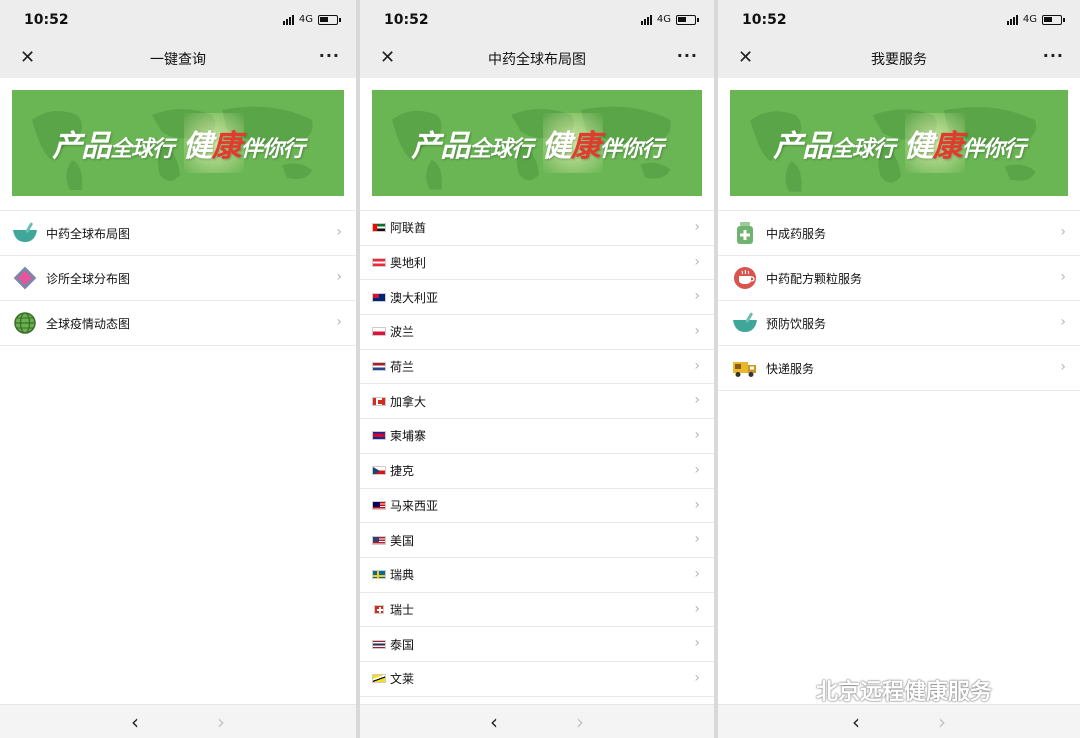  I want to click on watermark: 北京远程健康服务, so click(886, 690).